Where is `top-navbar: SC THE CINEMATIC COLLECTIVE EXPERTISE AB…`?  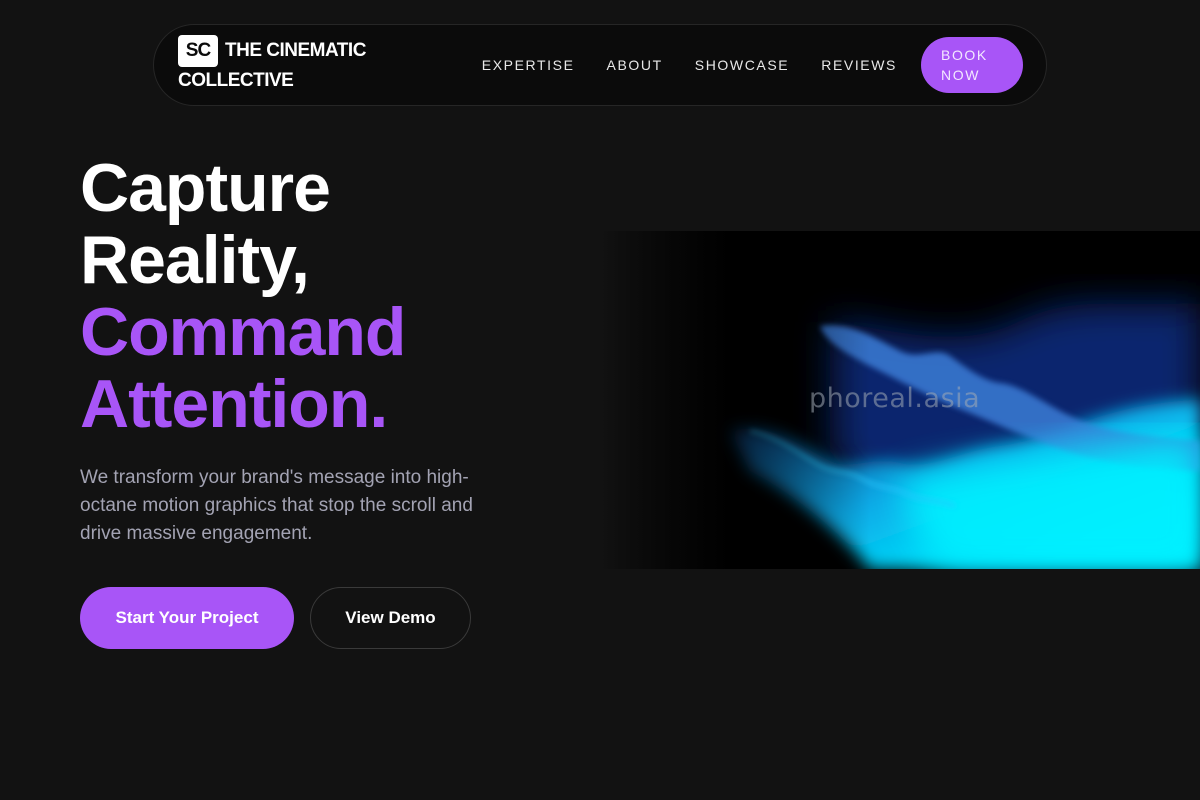
top-navbar: SC THE CINEMATIC COLLECTIVE EXPERTISE AB… is located at coordinates (600, 65).